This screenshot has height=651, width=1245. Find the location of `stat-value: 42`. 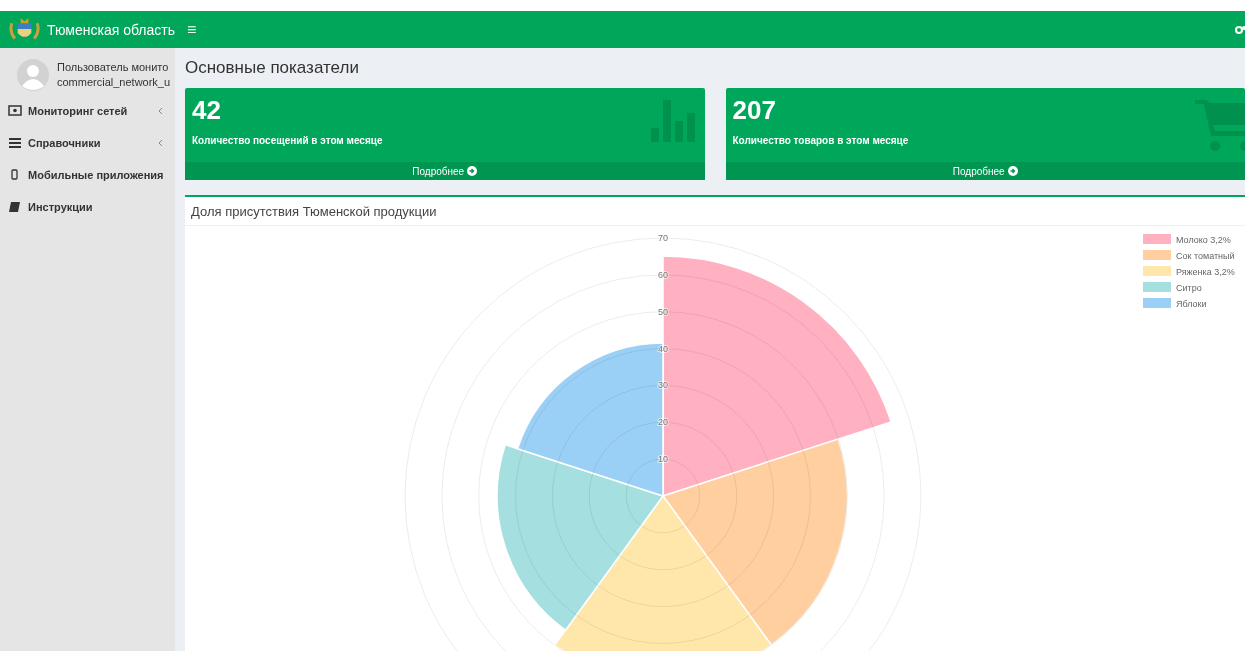

stat-value: 42 is located at coordinates (206, 110).